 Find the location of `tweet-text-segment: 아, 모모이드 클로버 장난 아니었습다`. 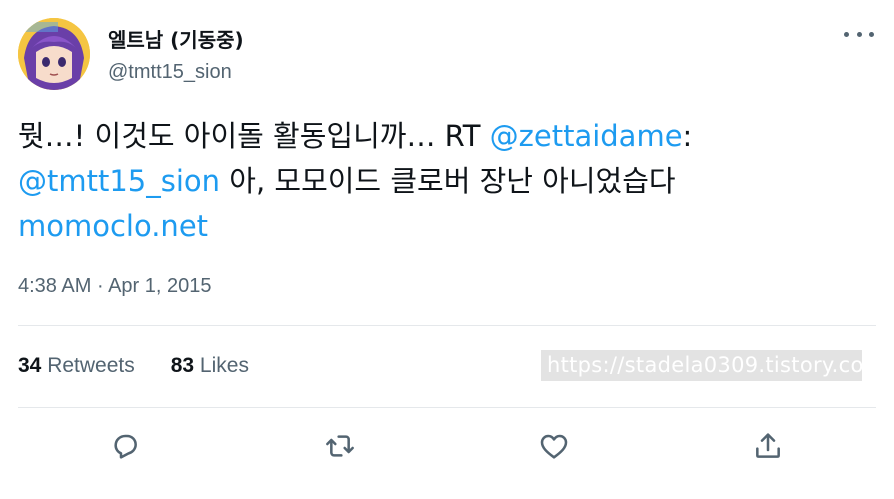

tweet-text-segment: 아, 모모이드 클로버 장난 아니었습다 is located at coordinates (448, 181).